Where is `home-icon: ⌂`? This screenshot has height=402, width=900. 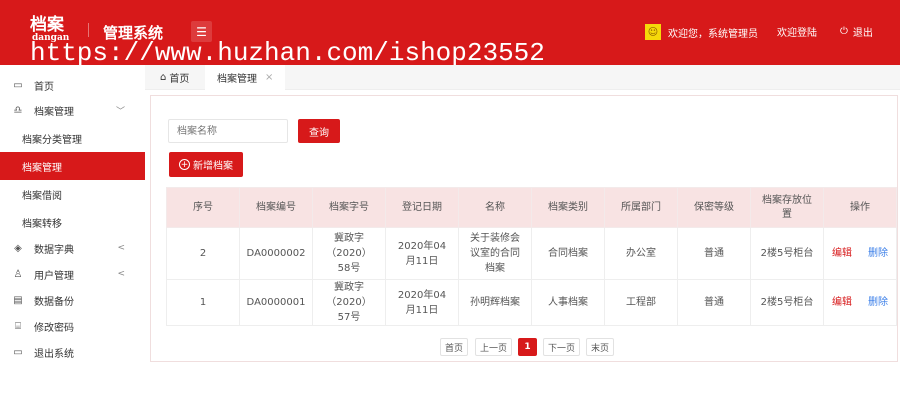 home-icon: ⌂ is located at coordinates (163, 77).